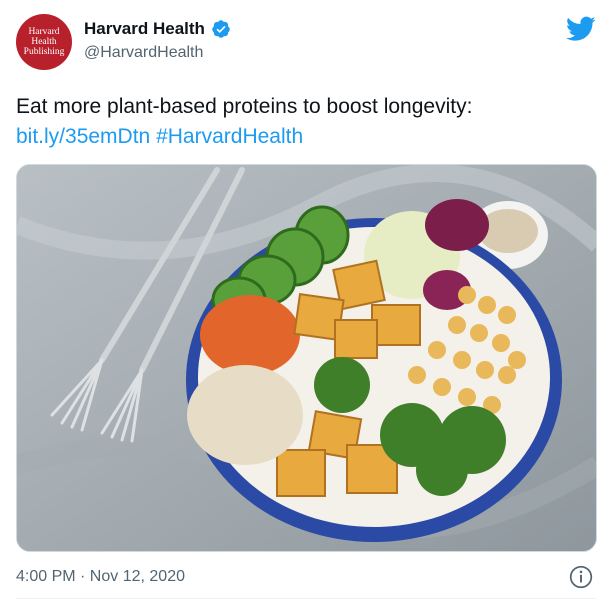 This screenshot has width=612, height=604. I want to click on avatar: Harvard Health Publishing, so click(44, 42).